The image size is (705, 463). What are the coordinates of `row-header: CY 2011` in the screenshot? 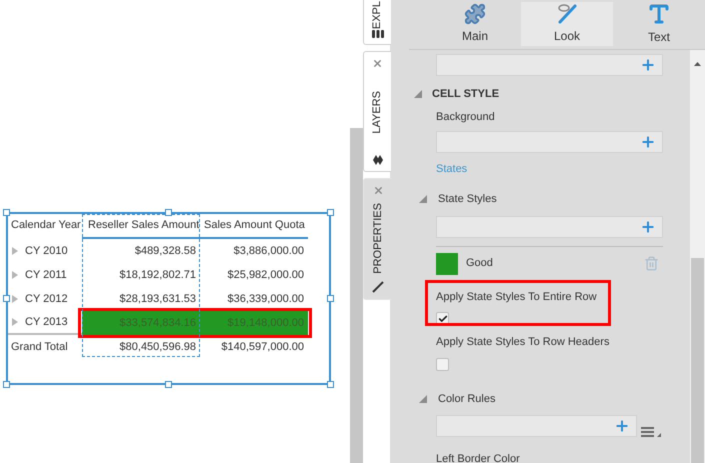 It's located at (46, 275).